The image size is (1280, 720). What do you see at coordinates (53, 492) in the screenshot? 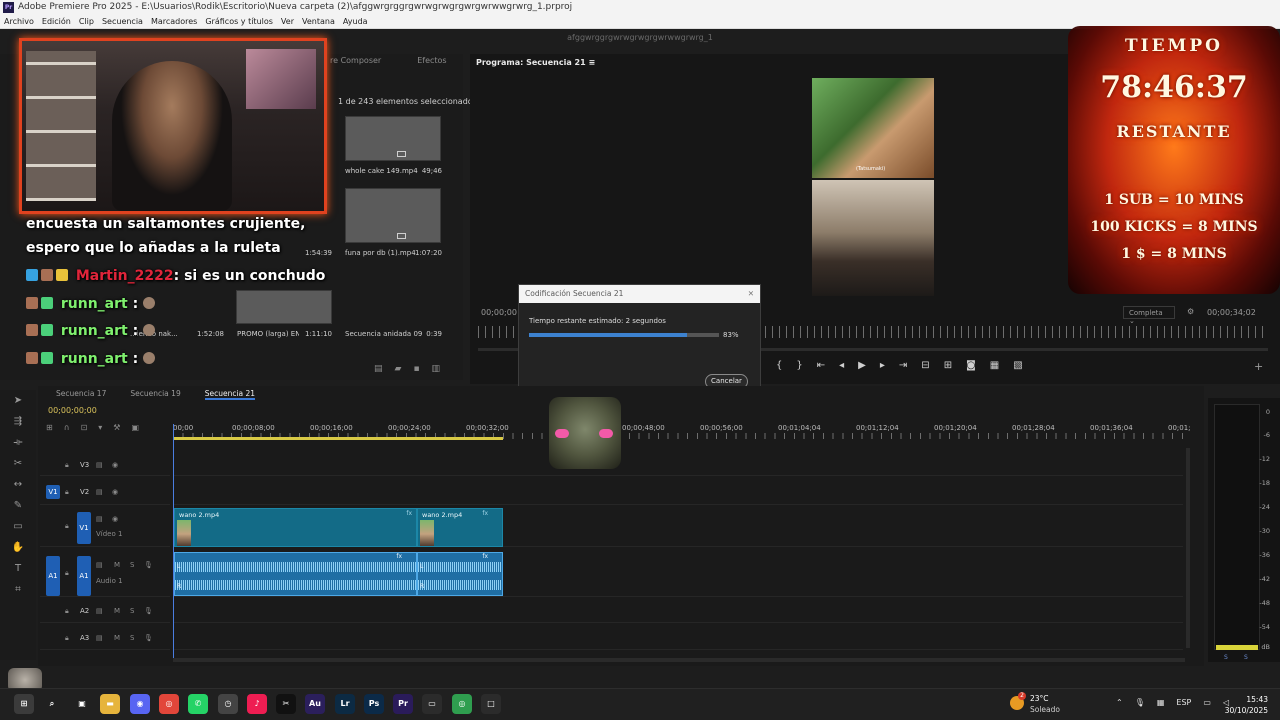
I see `source-patch-v1: V1` at bounding box center [53, 492].